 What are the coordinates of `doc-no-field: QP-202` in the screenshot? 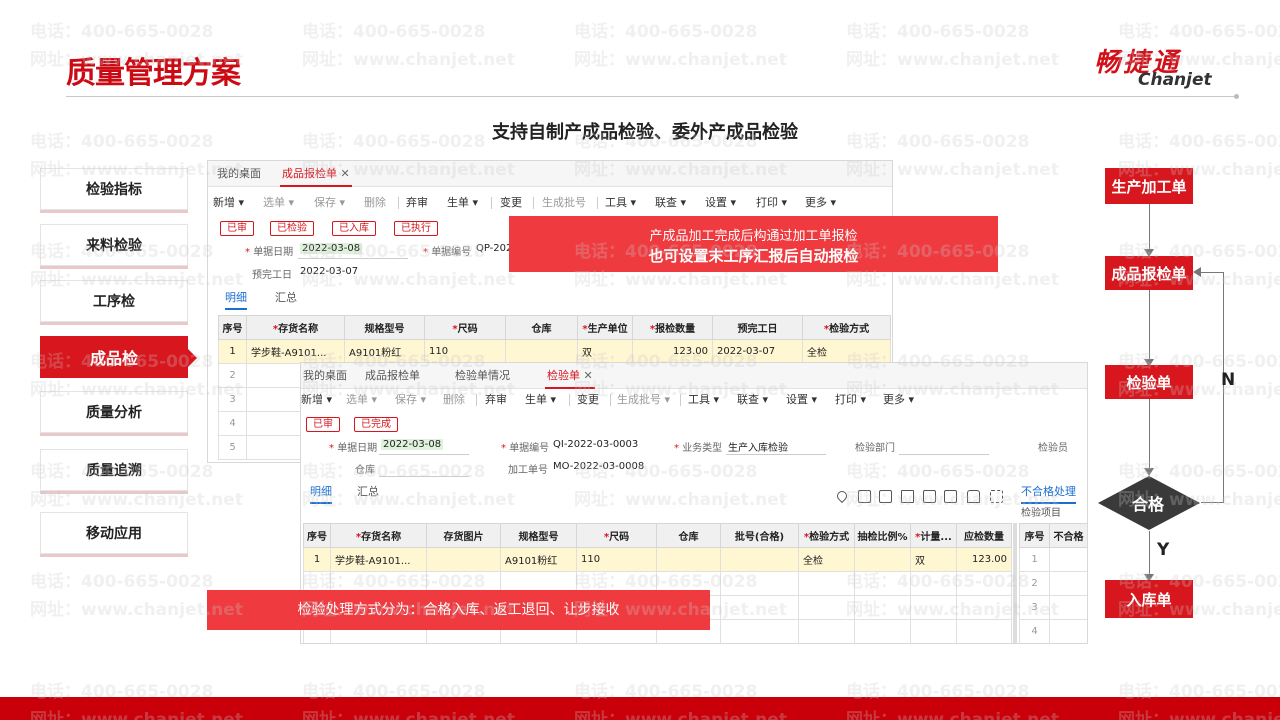 It's located at (494, 248).